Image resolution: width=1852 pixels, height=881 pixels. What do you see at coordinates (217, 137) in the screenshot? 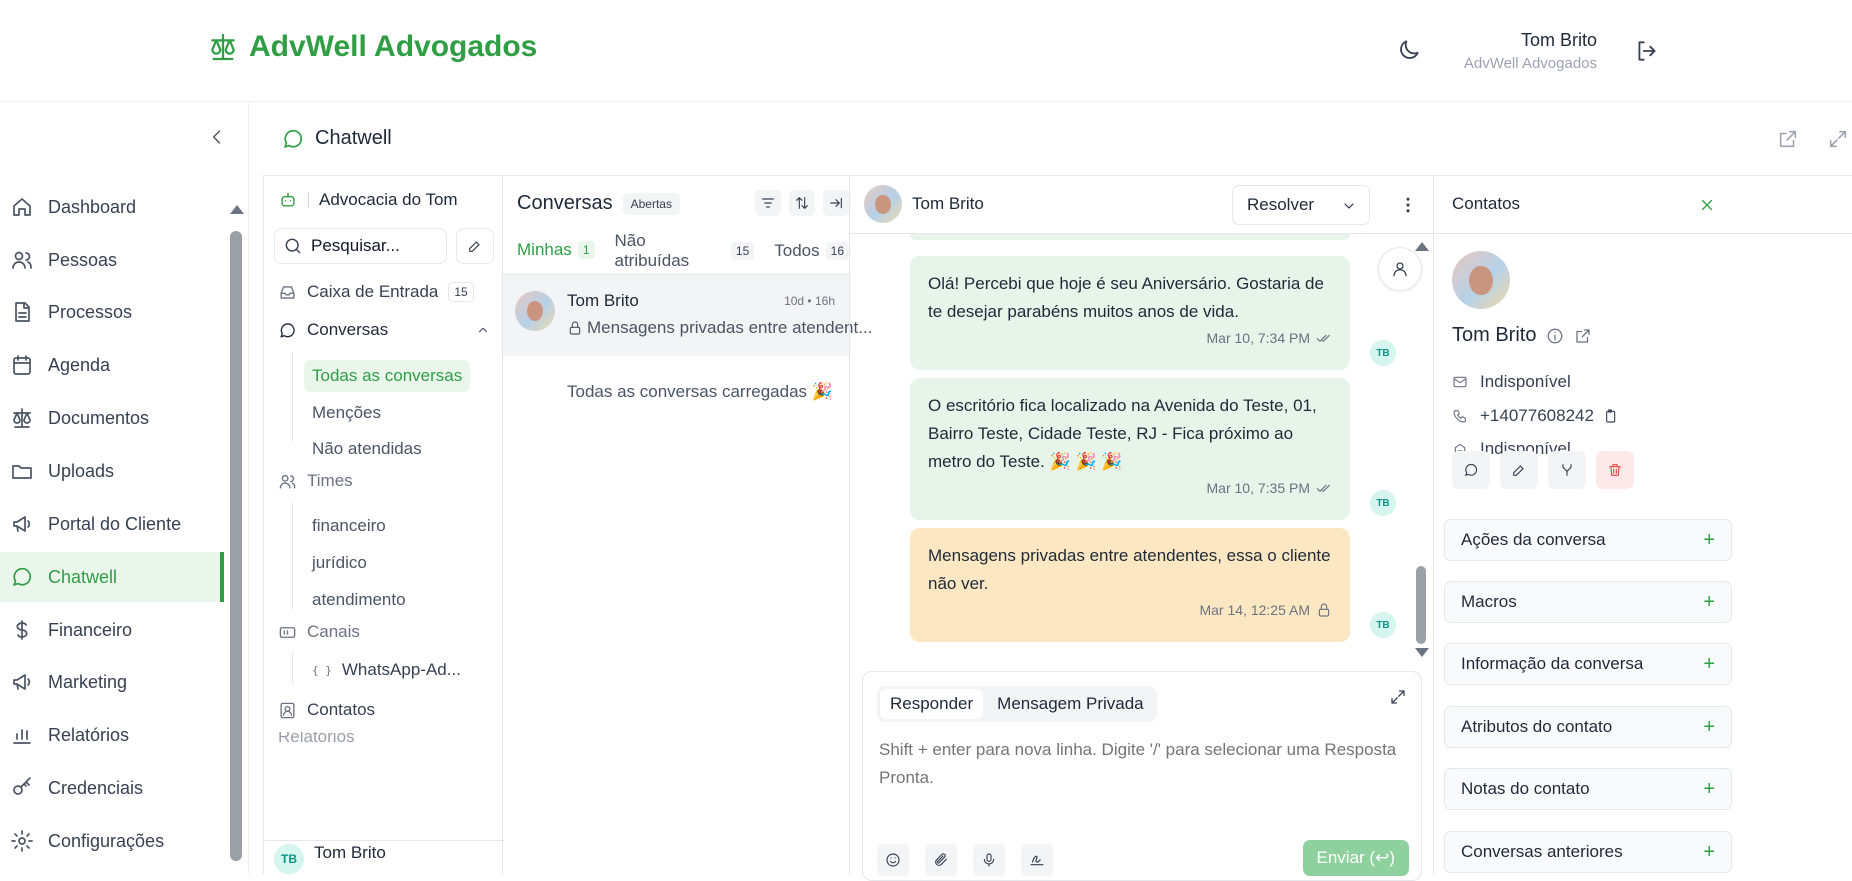
I see `chevron-left-icon` at bounding box center [217, 137].